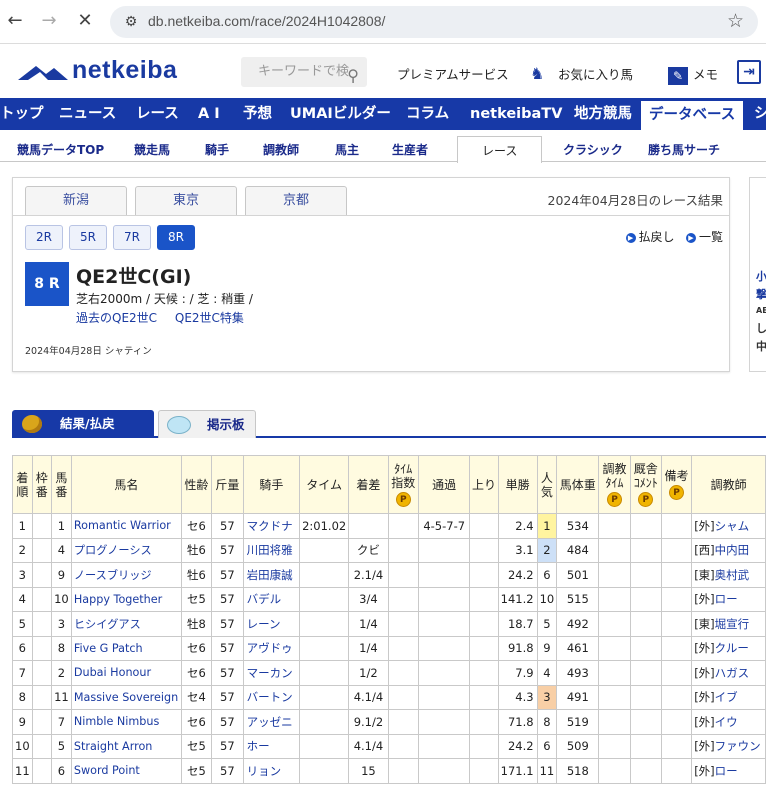 The image size is (766, 787). Describe the element at coordinates (126, 624) in the screenshot. I see `horse-name-link: ヒシイグアス` at that location.